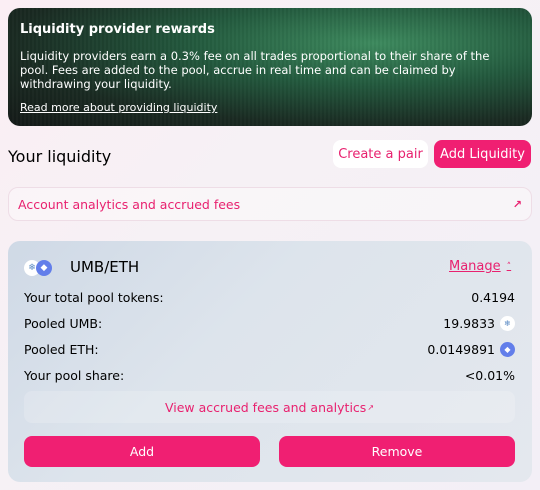 The width and height of the screenshot is (540, 490). I want to click on chevron-up-icon: ˄, so click(509, 266).